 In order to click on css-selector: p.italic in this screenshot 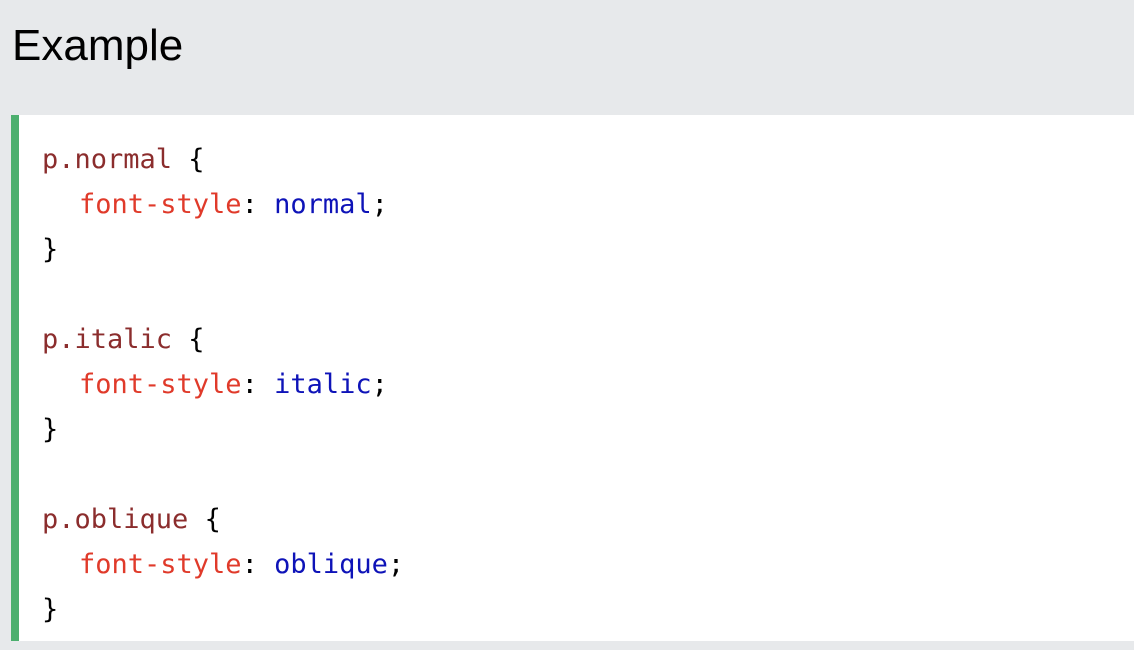, I will do `click(107, 339)`.